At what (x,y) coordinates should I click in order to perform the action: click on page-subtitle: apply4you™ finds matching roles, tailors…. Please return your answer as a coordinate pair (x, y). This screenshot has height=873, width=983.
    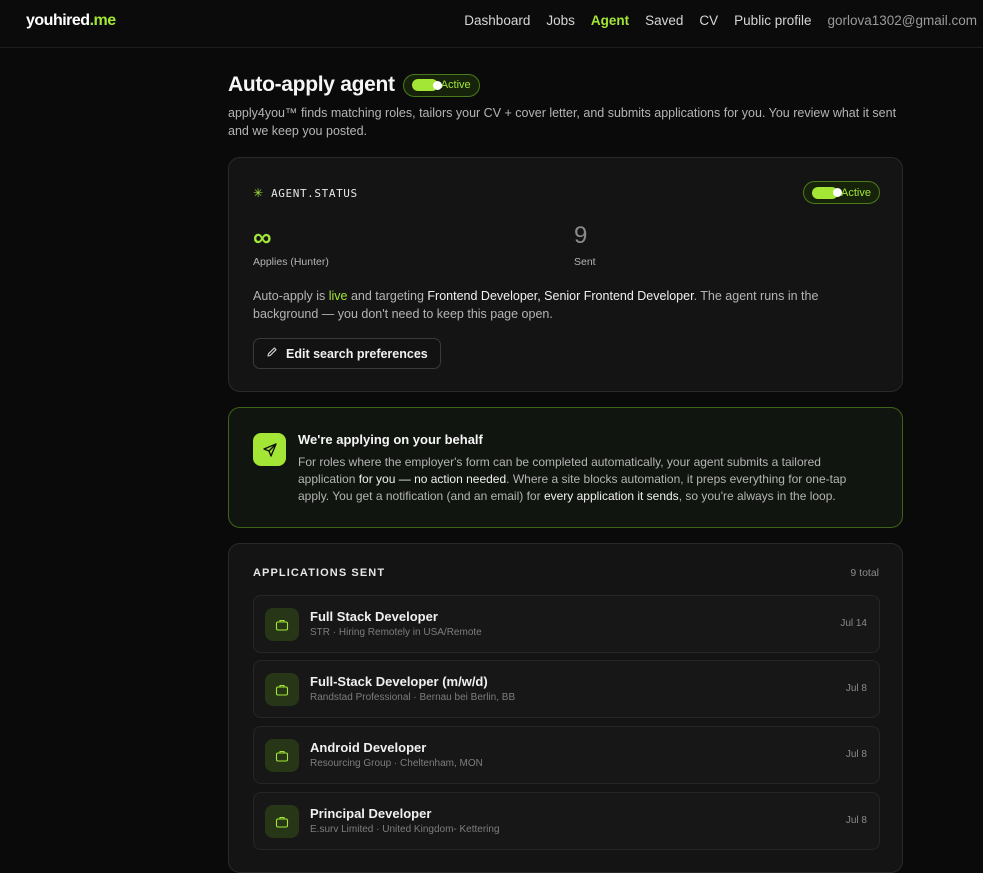
    Looking at the image, I should click on (562, 122).